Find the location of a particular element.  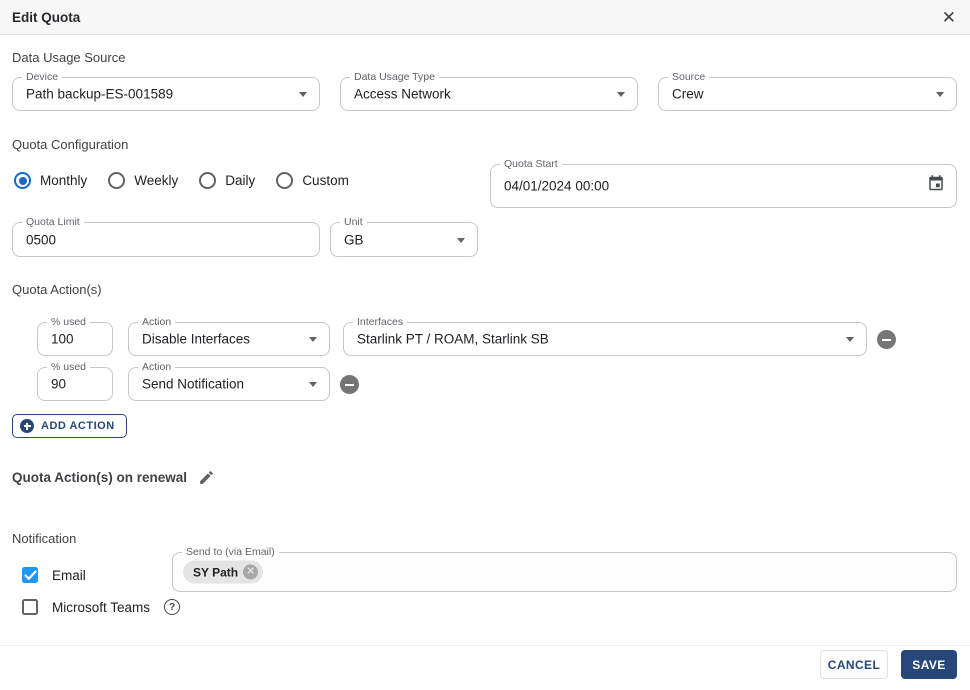

radio-selected-icon is located at coordinates (22, 180).